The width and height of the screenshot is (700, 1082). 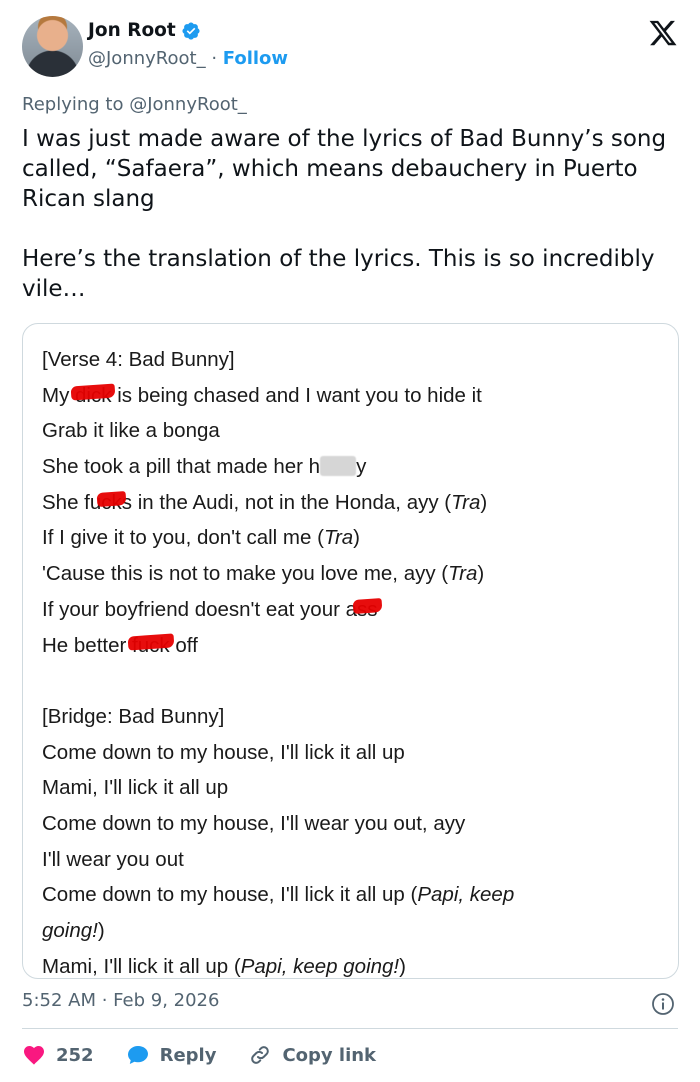 I want to click on replying-to: Replying to @JonnyRoot_, so click(x=134, y=104).